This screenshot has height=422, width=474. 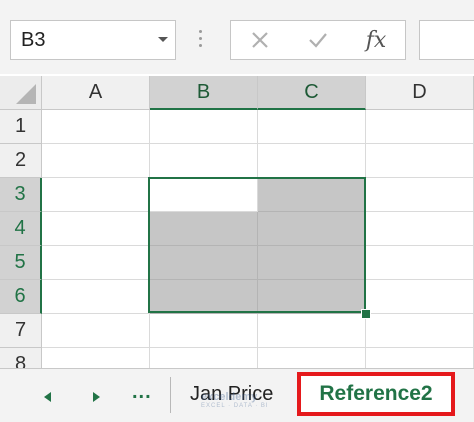 What do you see at coordinates (204, 195) in the screenshot?
I see `cell-b3-active` at bounding box center [204, 195].